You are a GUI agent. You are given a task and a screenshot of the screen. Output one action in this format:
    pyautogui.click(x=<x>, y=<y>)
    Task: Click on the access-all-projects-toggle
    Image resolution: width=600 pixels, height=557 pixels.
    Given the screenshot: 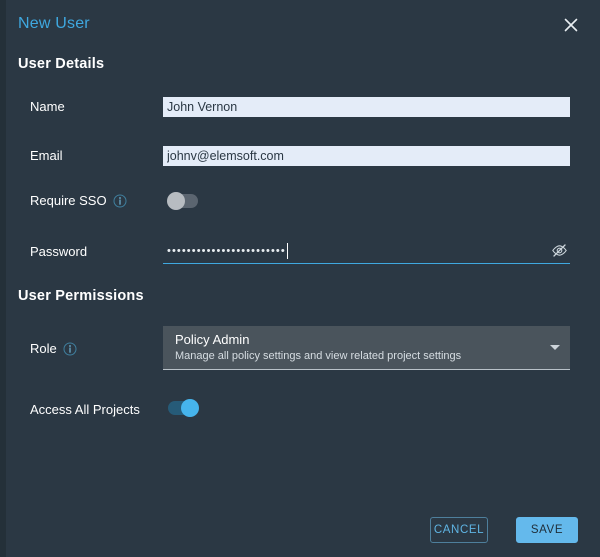 What is the action you would take?
    pyautogui.click(x=183, y=408)
    